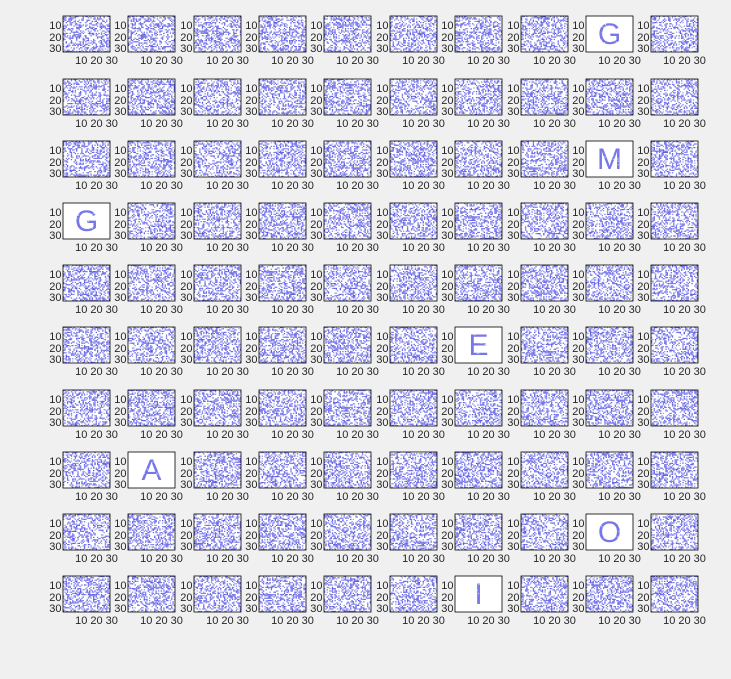  Describe the element at coordinates (475, 601) in the screenshot. I see `subplot-panel: I10203010 20 30` at that location.